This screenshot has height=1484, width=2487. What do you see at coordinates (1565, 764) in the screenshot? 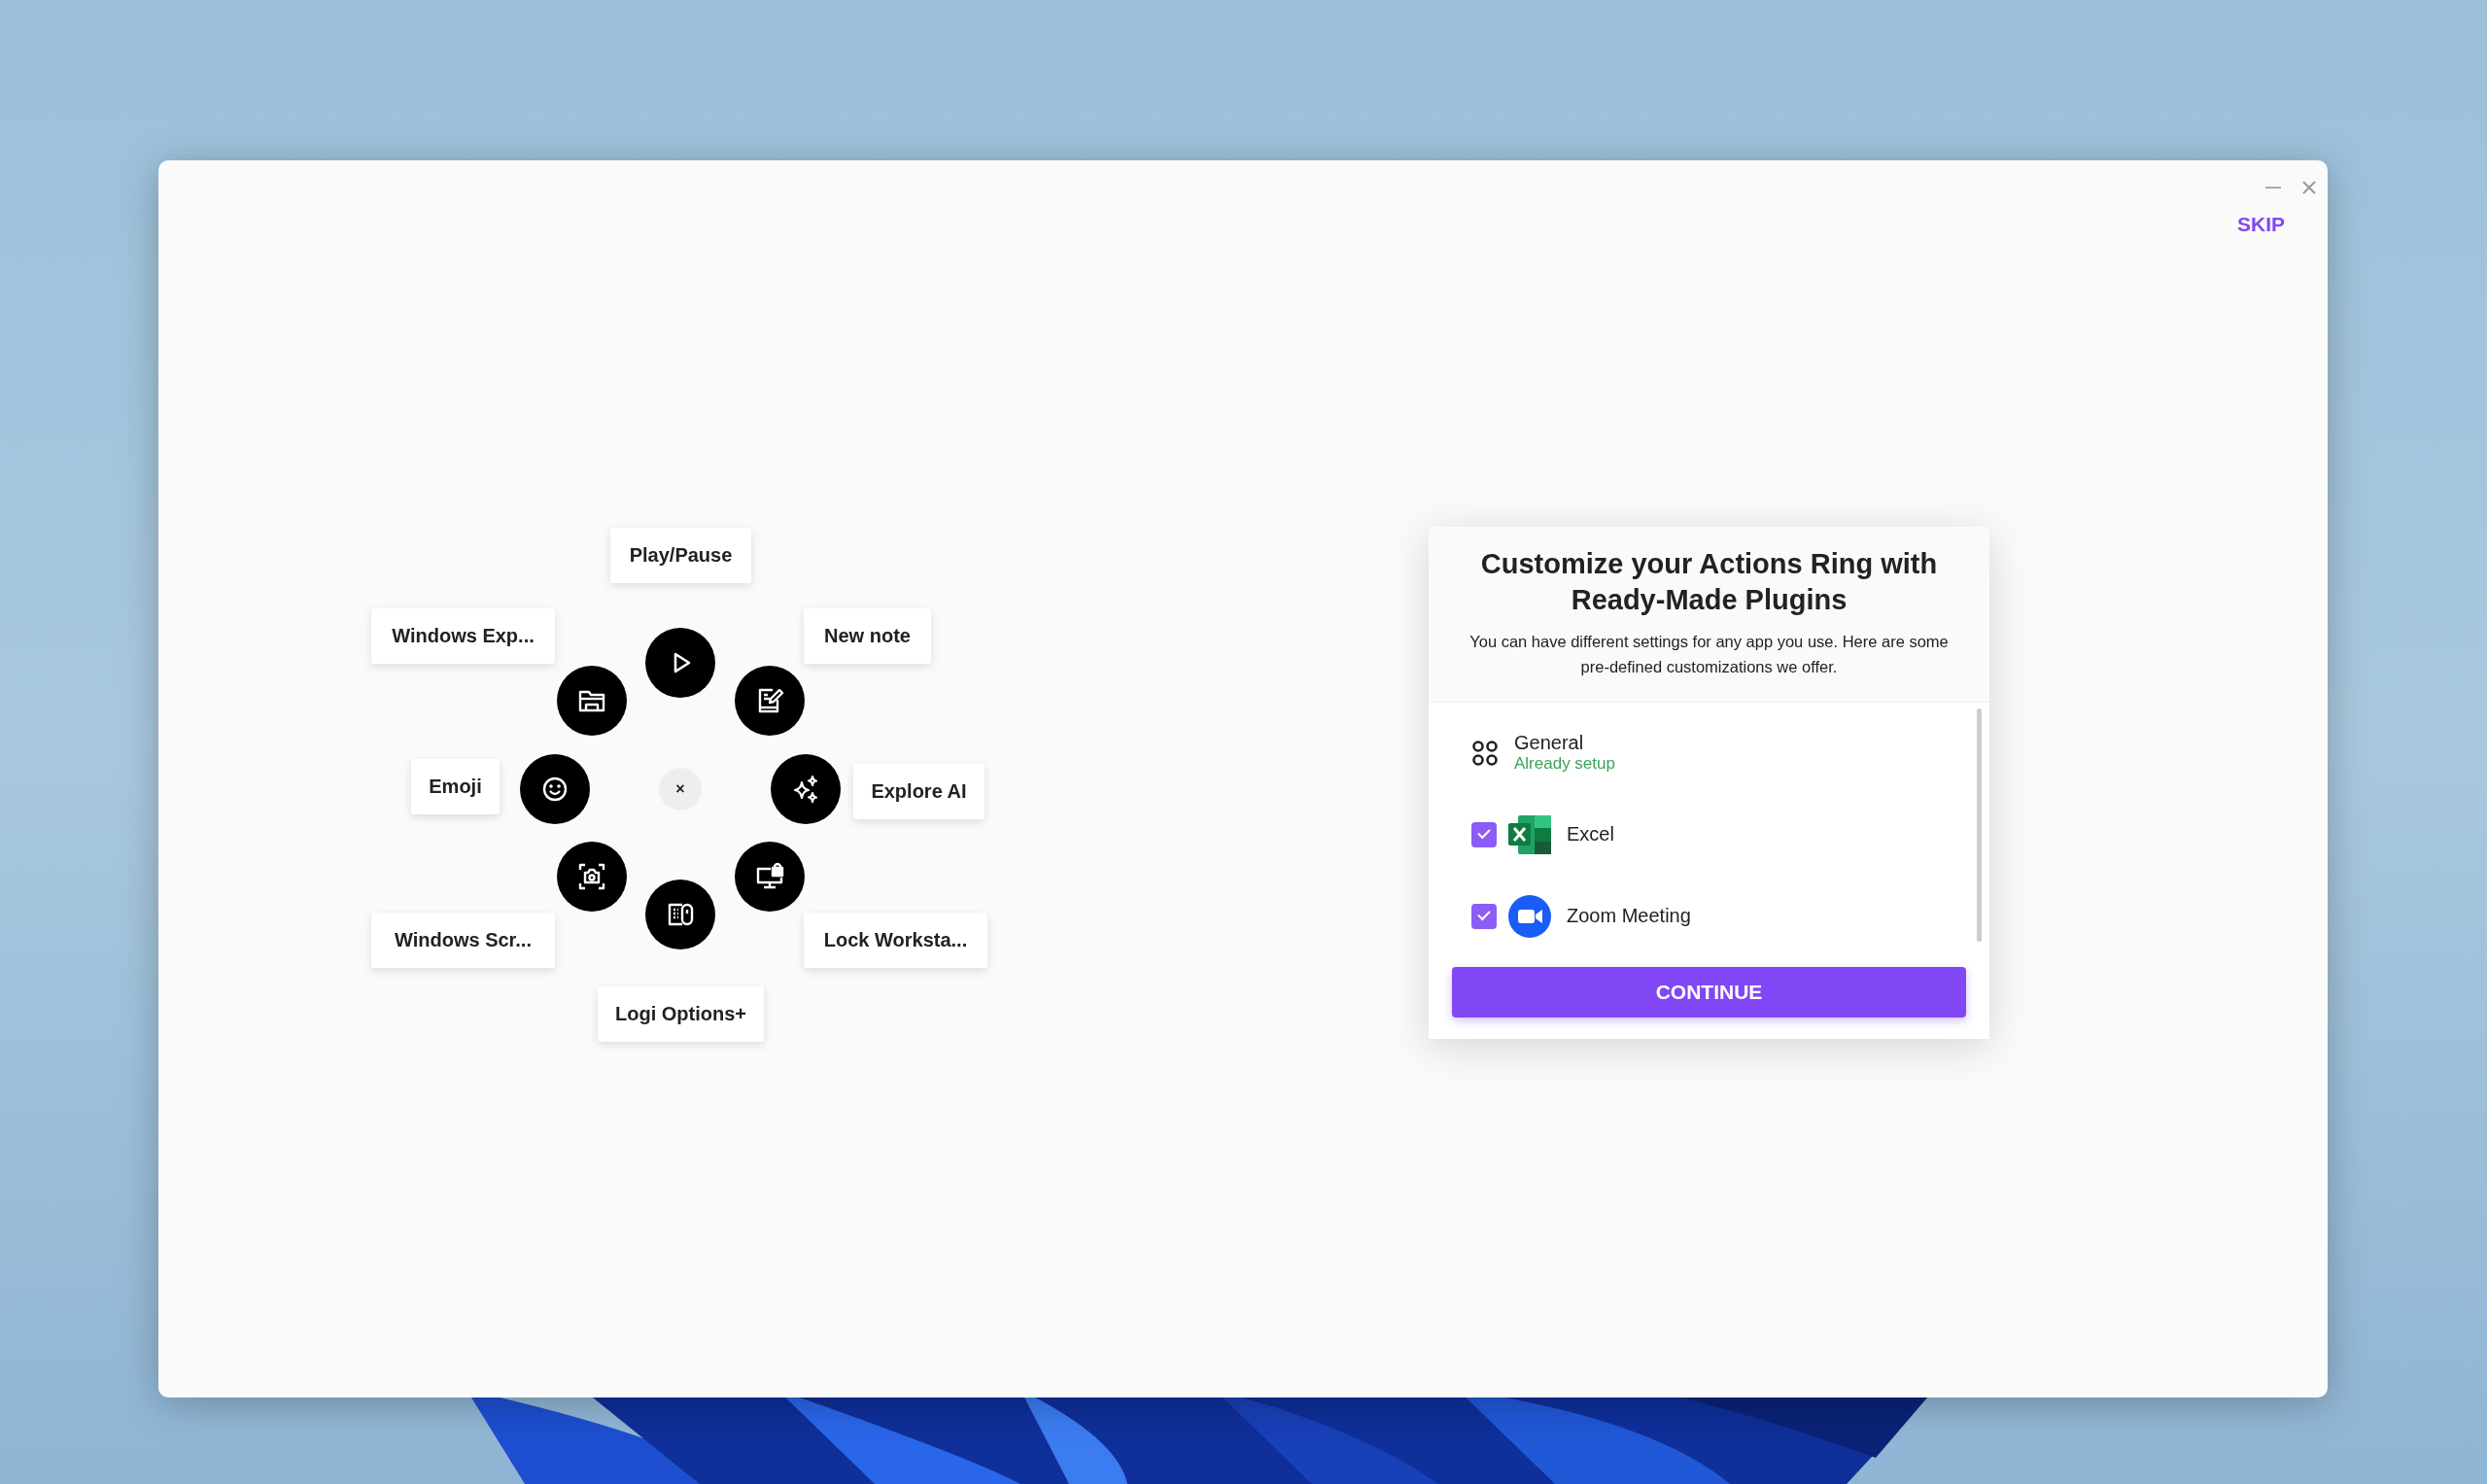
I see `plugin-status: Already setup` at bounding box center [1565, 764].